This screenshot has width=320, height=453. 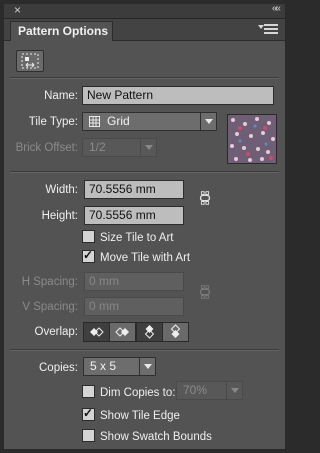 What do you see at coordinates (59, 216) in the screenshot?
I see `height-label: Height:` at bounding box center [59, 216].